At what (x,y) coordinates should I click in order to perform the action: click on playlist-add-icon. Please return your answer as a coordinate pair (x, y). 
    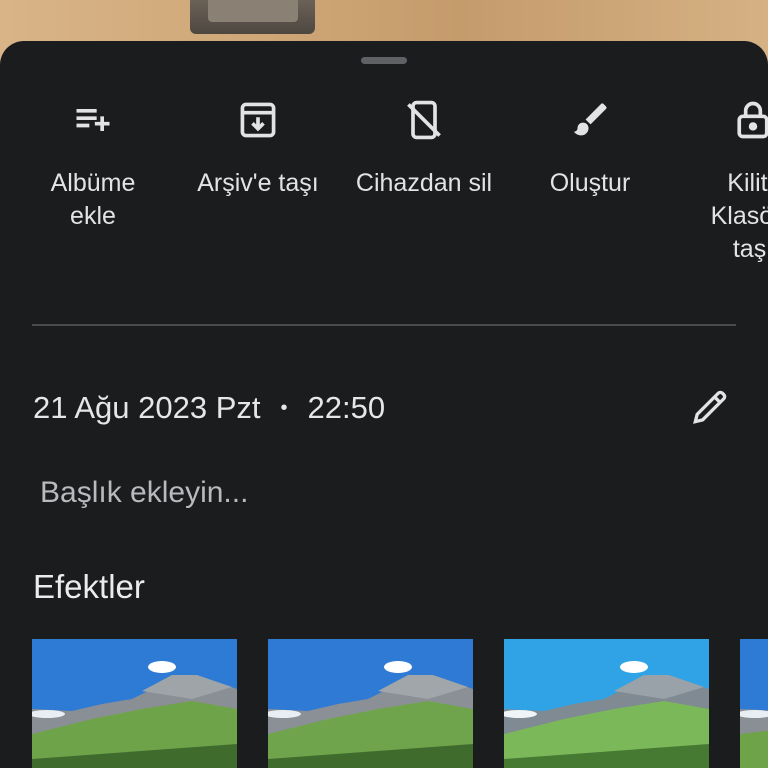
    Looking at the image, I should click on (93, 120).